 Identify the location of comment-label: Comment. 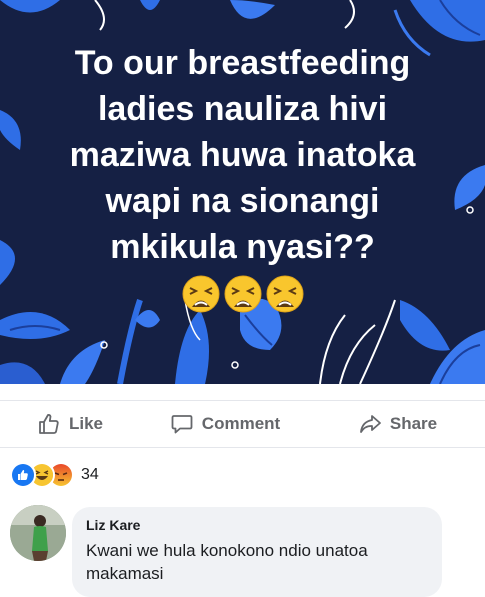
(241, 423).